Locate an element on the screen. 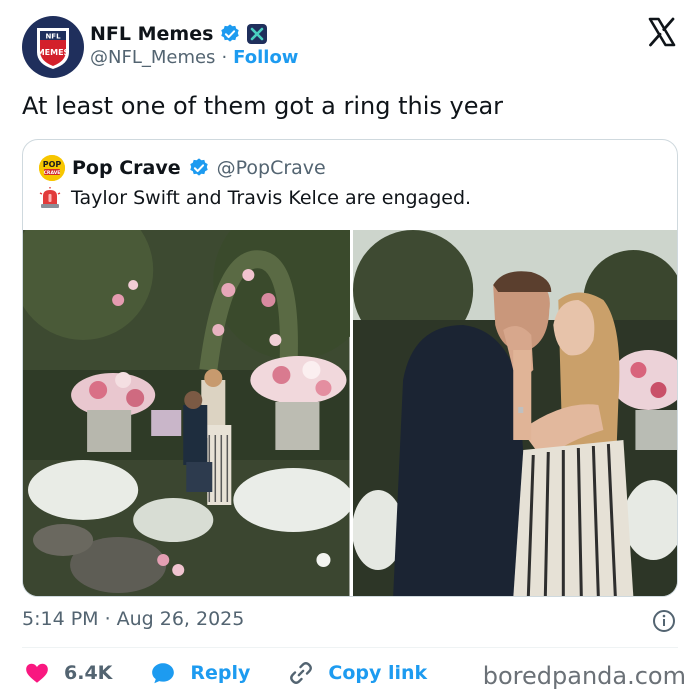 This screenshot has width=700, height=700. info-icon is located at coordinates (664, 621).